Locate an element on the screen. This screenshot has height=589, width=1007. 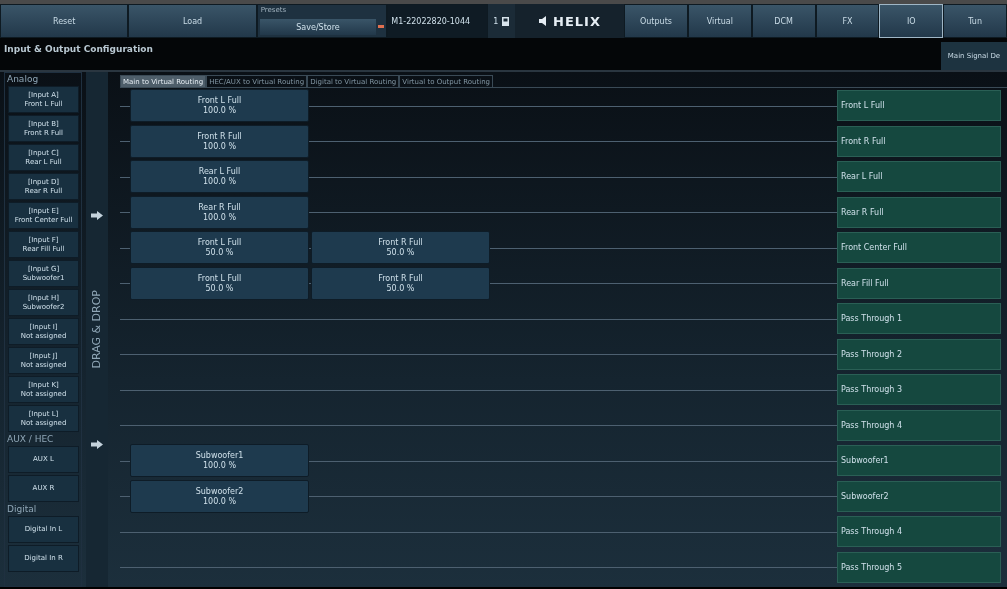
nav-tab: DCM is located at coordinates (783, 21).